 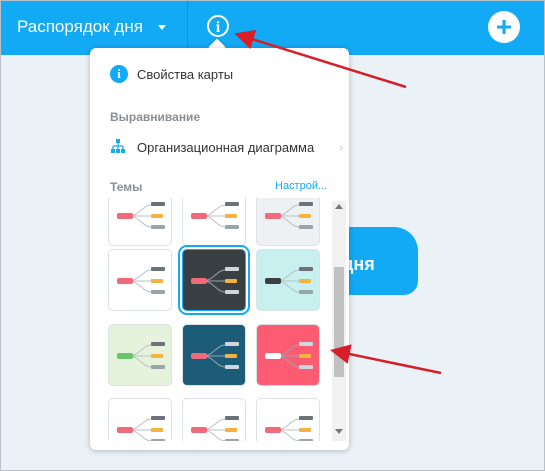 What do you see at coordinates (339, 206) in the screenshot?
I see `scroll-up-icon` at bounding box center [339, 206].